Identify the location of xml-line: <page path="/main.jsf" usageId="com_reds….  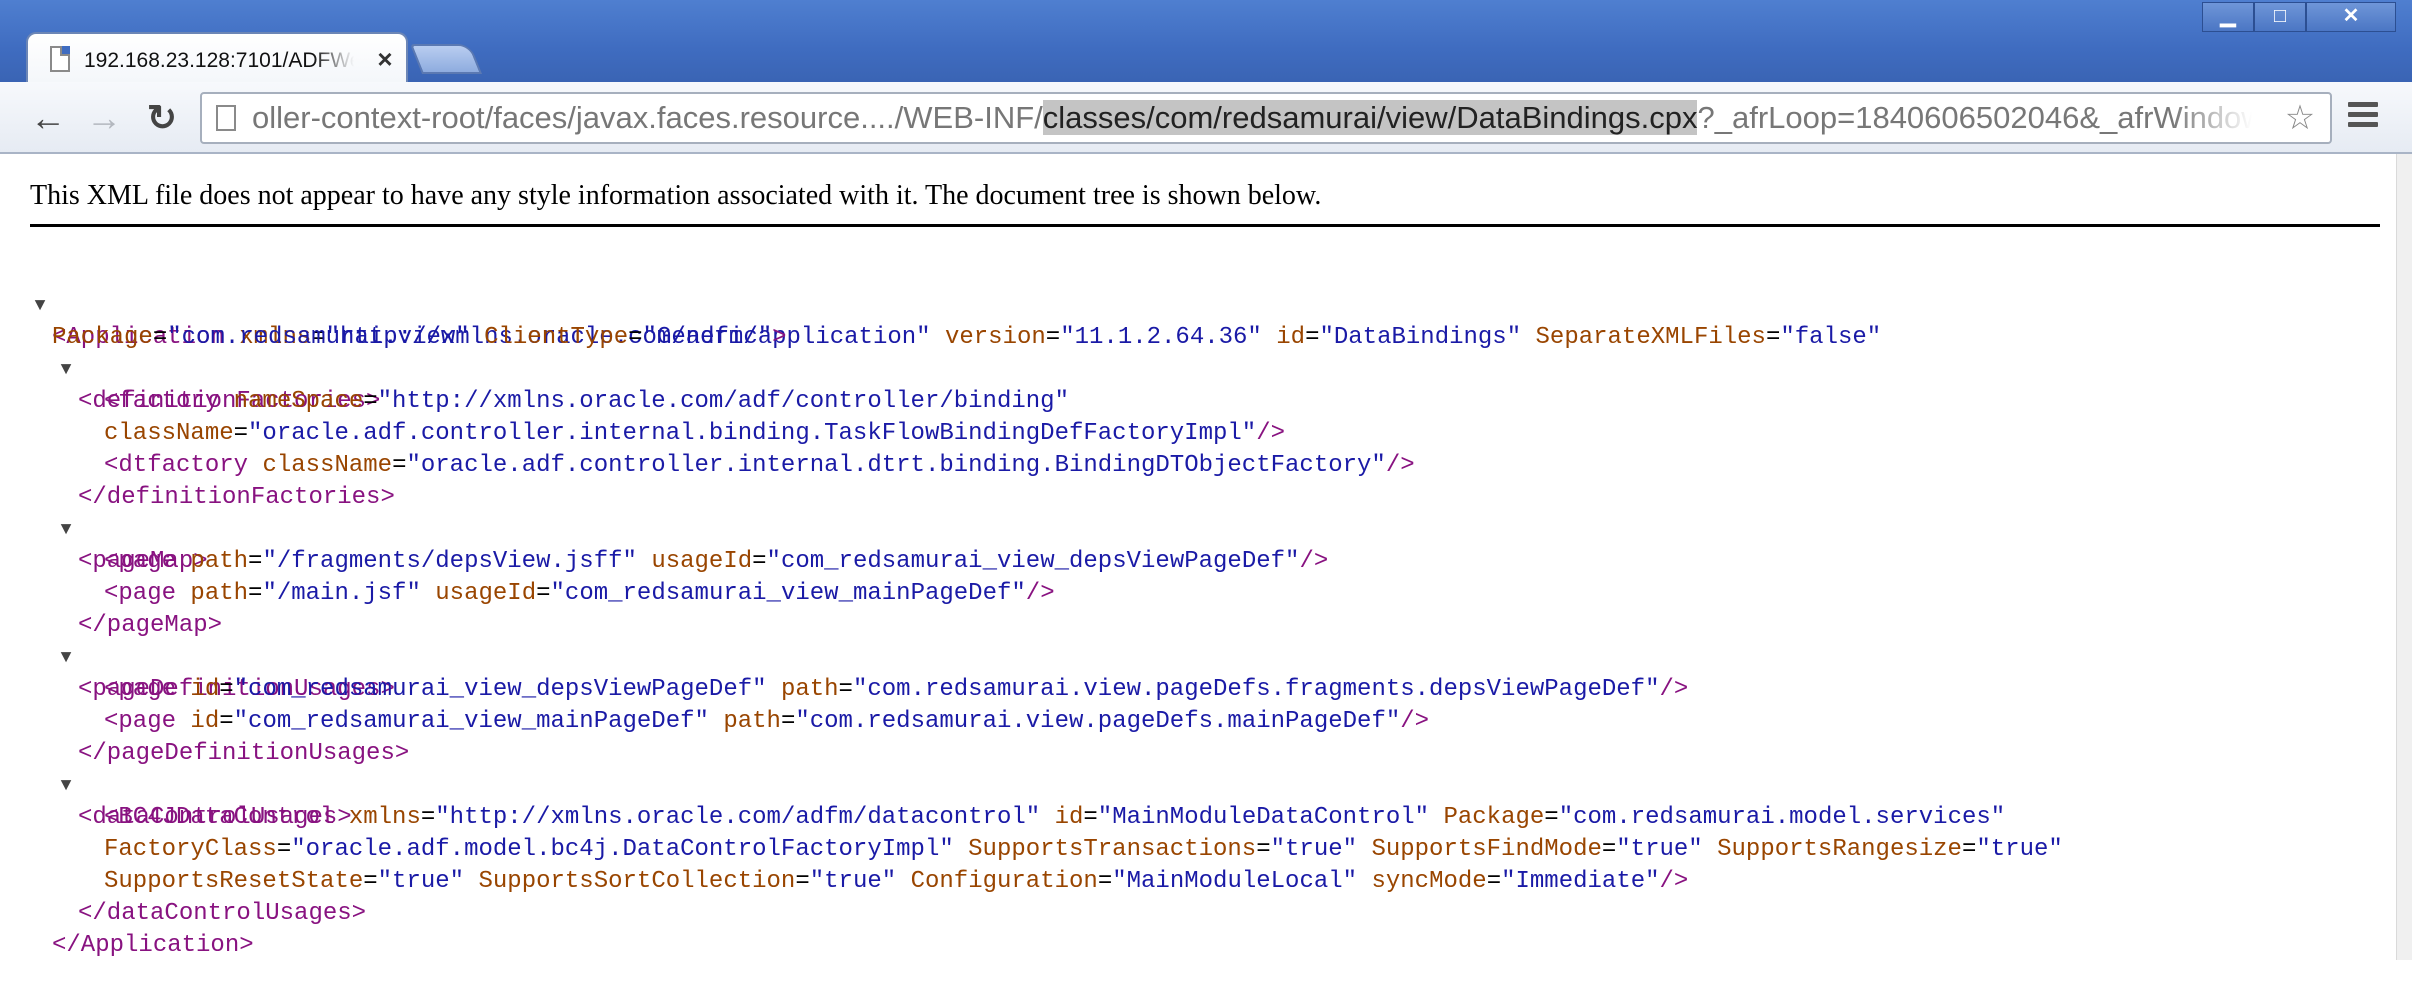
(579, 593).